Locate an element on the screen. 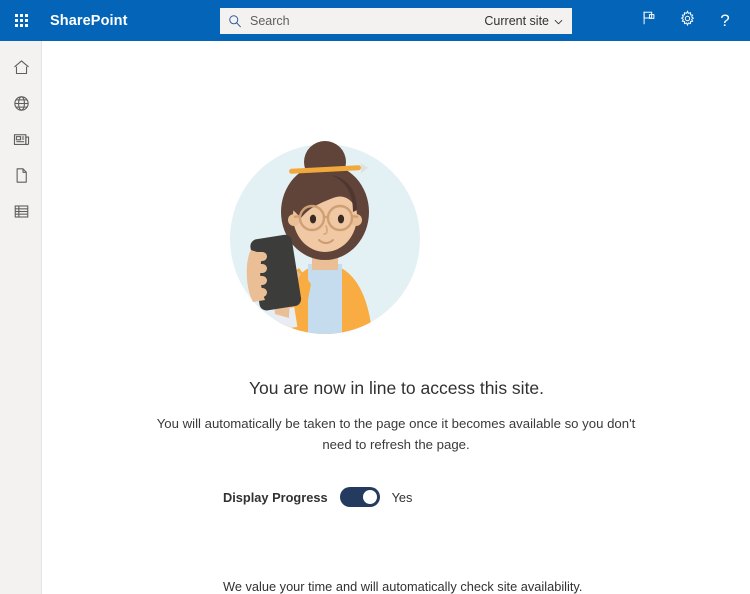  sidebar-item-sites is located at coordinates (21, 106).